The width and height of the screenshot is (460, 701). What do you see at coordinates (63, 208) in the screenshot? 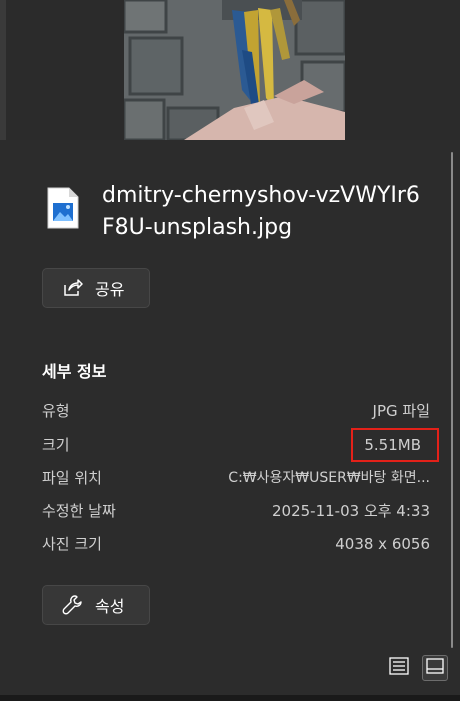
I see `image-file-icon` at bounding box center [63, 208].